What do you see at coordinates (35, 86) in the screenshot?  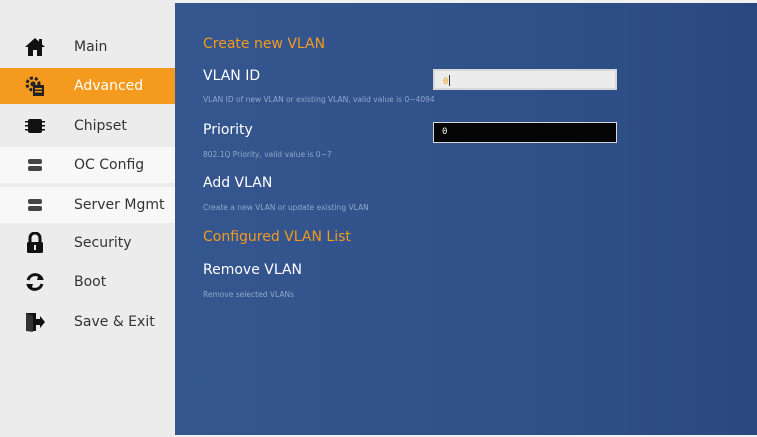 I see `advanced-icon` at bounding box center [35, 86].